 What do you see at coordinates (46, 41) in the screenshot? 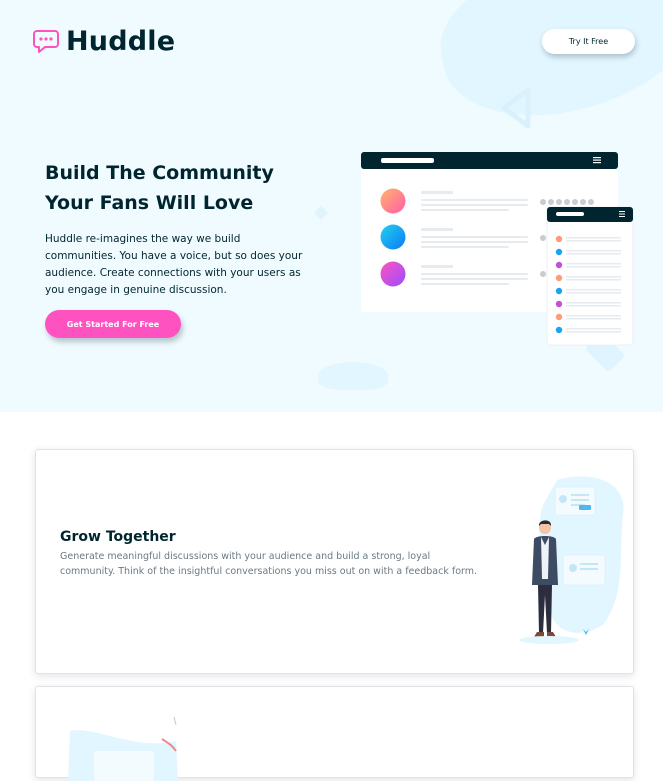
I see `chat-bubble-icon` at bounding box center [46, 41].